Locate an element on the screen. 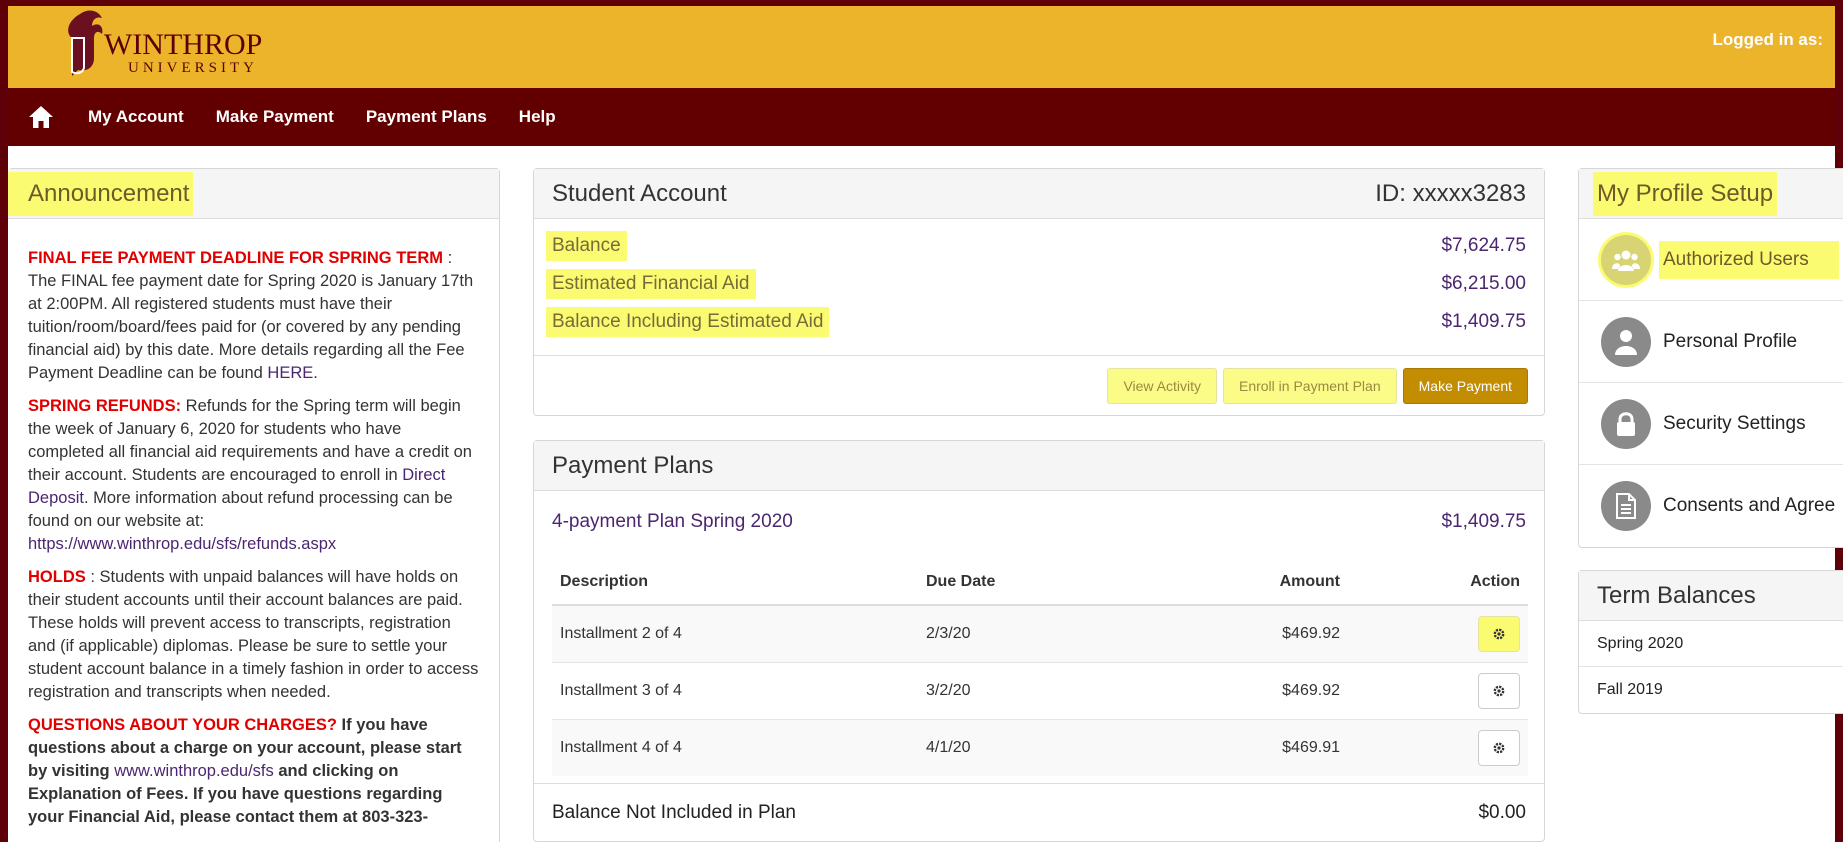 The image size is (1843, 842). col-due-date: Due Date is located at coordinates (1043, 582).